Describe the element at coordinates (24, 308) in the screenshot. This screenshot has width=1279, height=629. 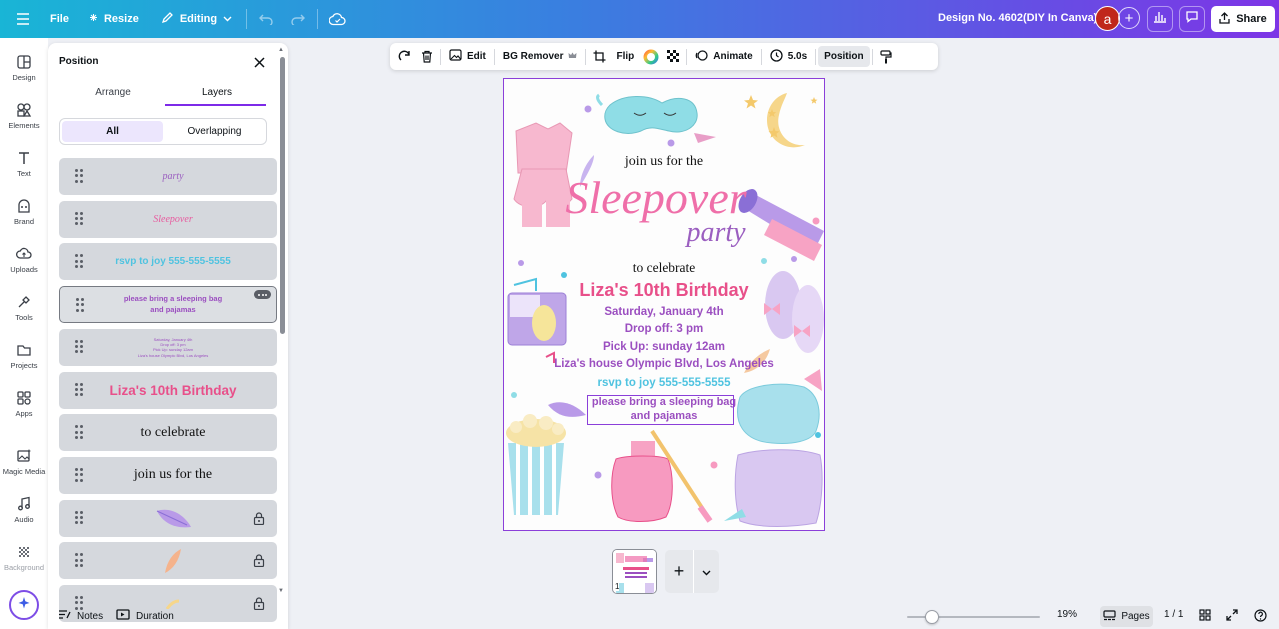
I see `rail-item-tools: Tools` at that location.